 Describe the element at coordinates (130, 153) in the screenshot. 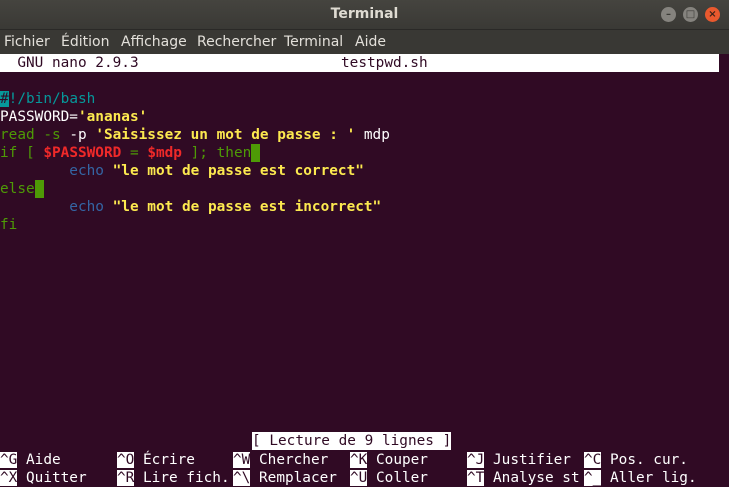

I see `code-line-4: if [ $PASSWORD = $mdp ]; then` at that location.